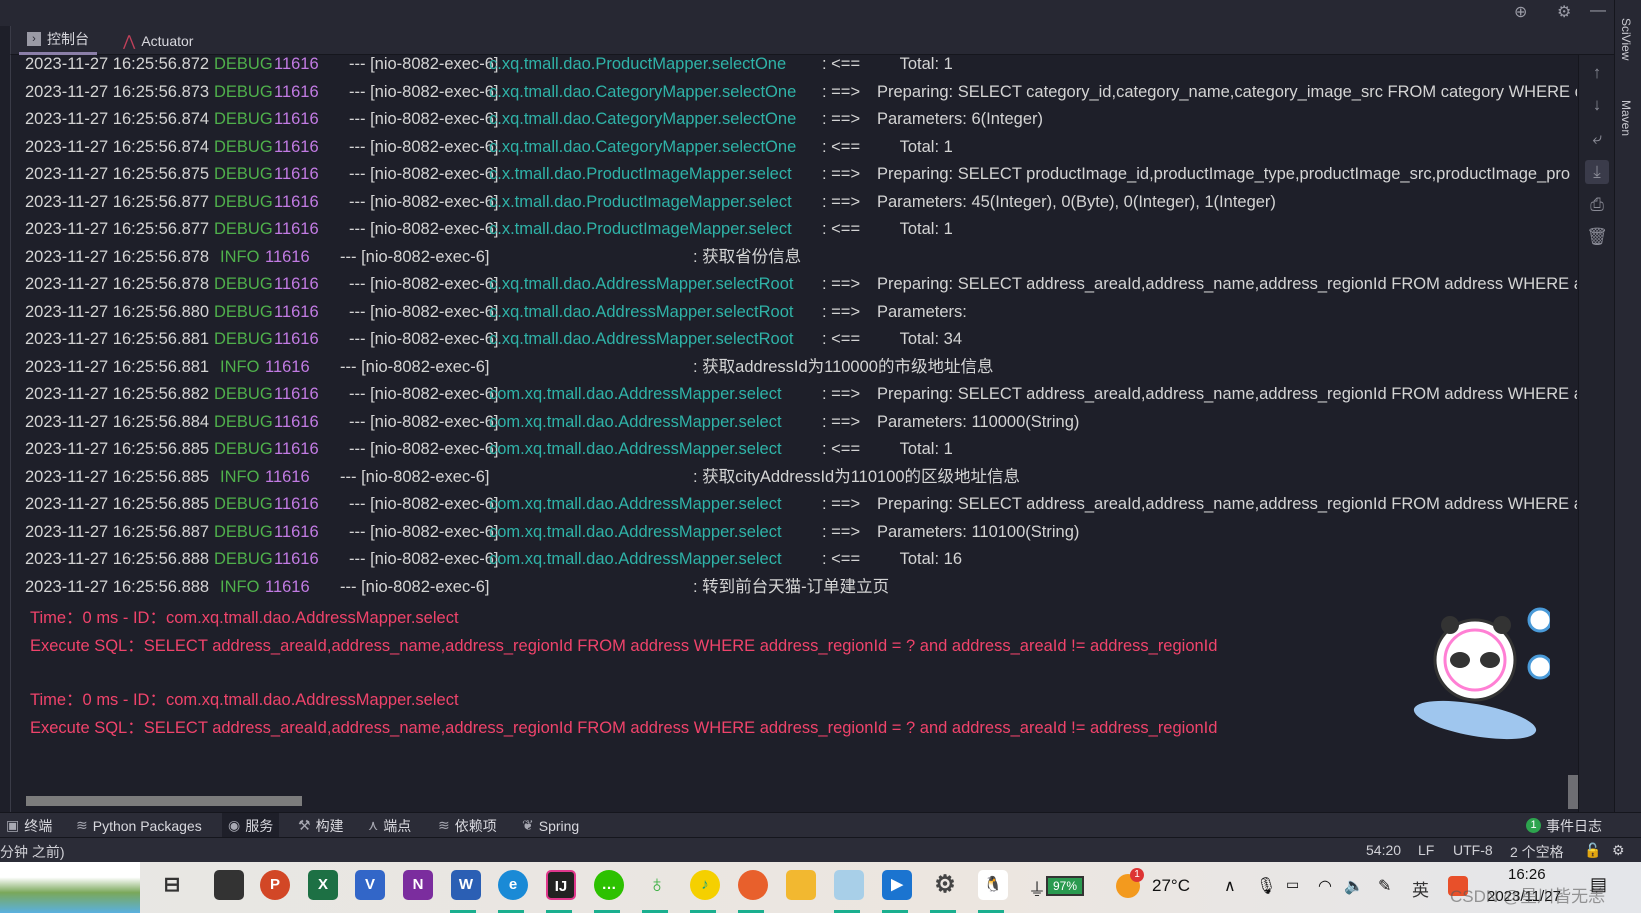 This screenshot has height=913, width=1641. I want to click on arrow-up-icon: ↑, so click(1597, 73).